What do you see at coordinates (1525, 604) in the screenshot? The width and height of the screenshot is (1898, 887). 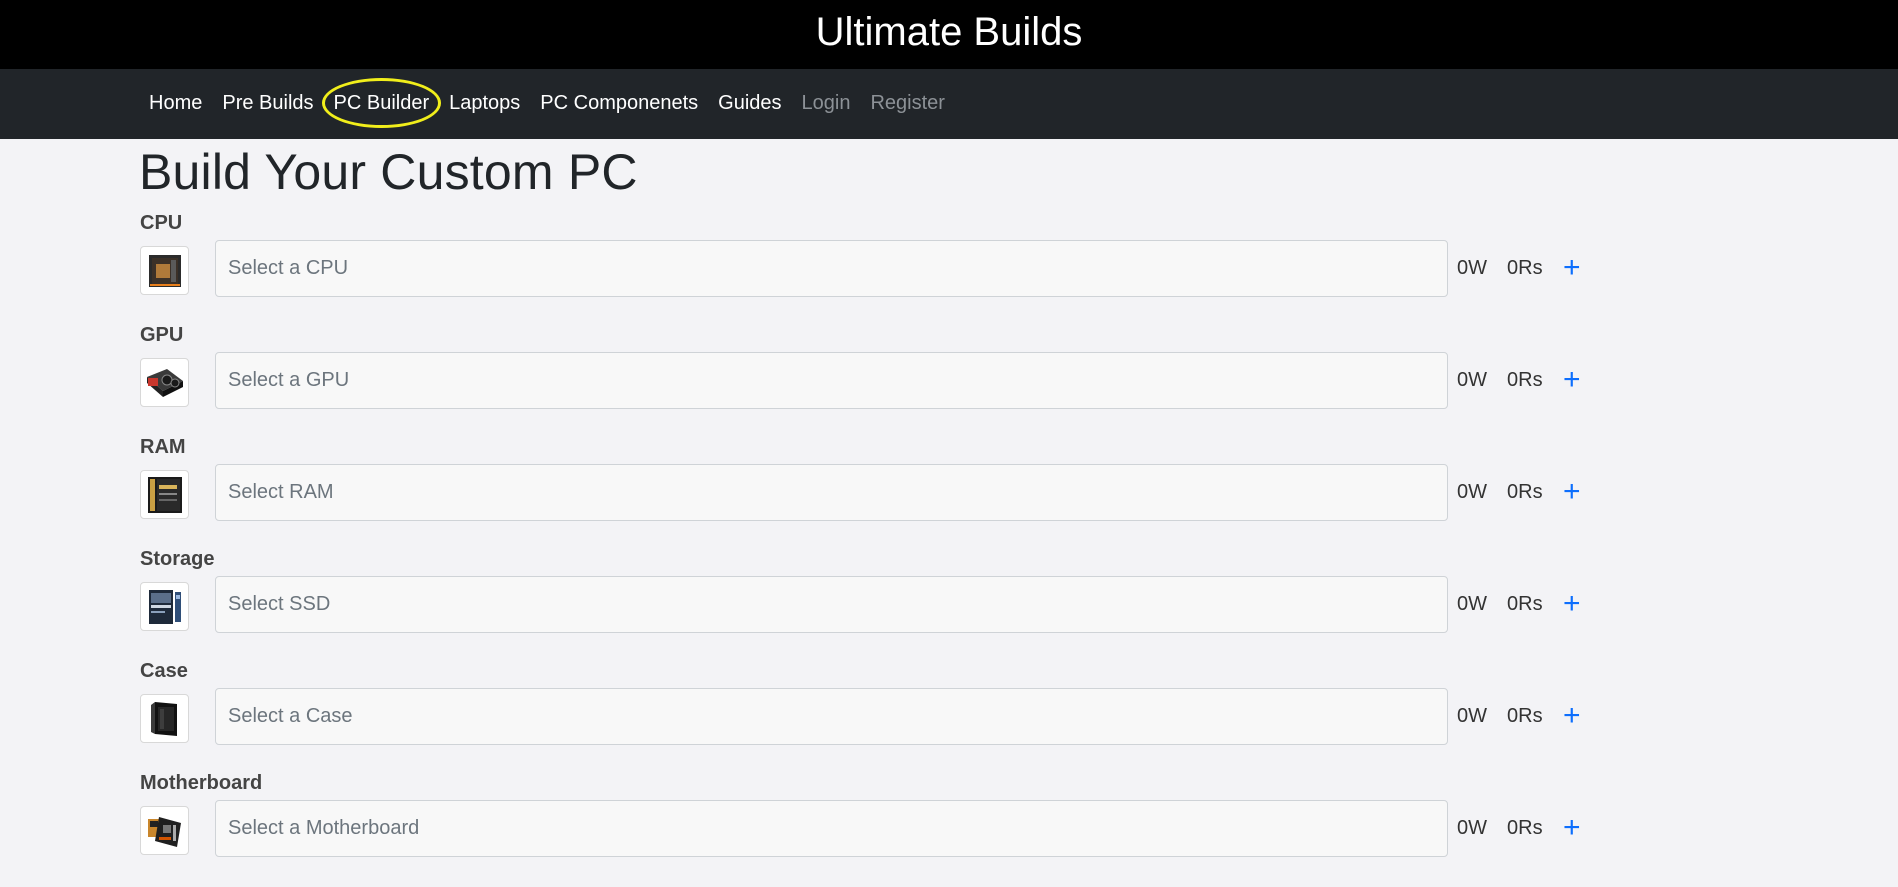 I see `storage-price: 0Rs` at bounding box center [1525, 604].